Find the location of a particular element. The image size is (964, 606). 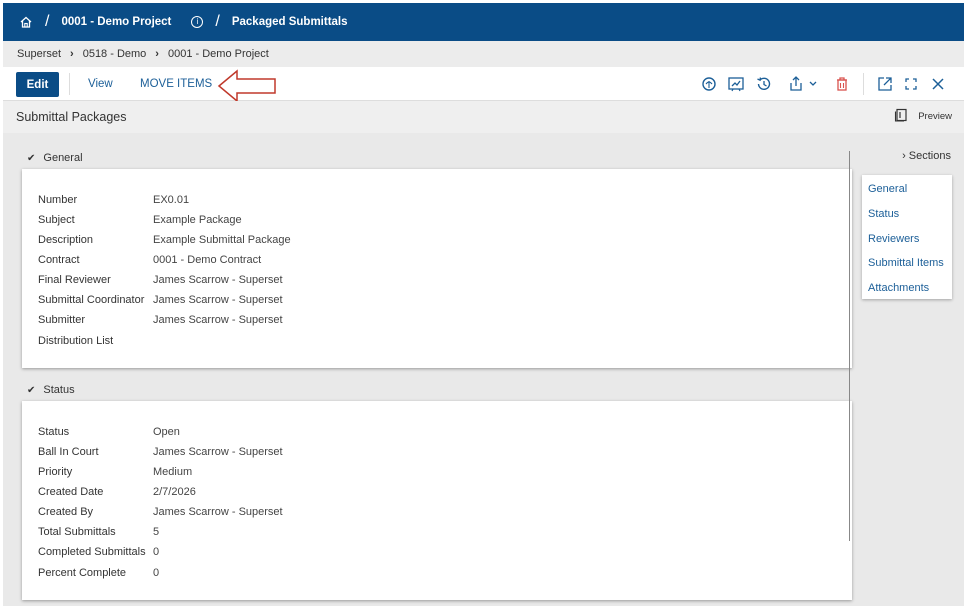

field-row: Total Submittals 5 is located at coordinates (98, 532).